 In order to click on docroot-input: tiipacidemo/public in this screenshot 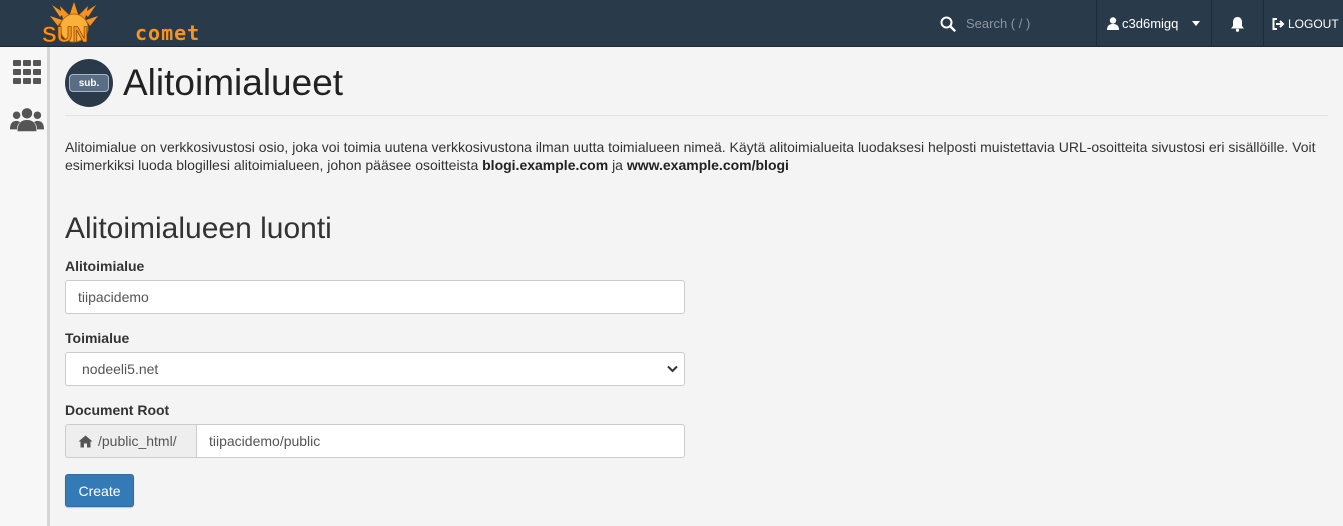, I will do `click(440, 441)`.